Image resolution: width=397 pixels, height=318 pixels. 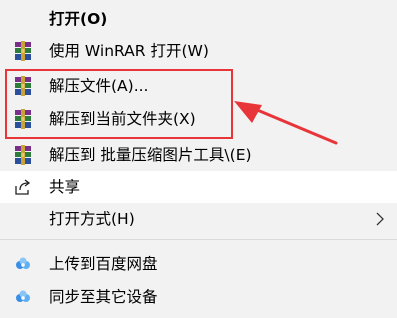 I want to click on menu-item-open-with-winrar: 使用 WinRAR 打开(W), so click(x=198, y=51).